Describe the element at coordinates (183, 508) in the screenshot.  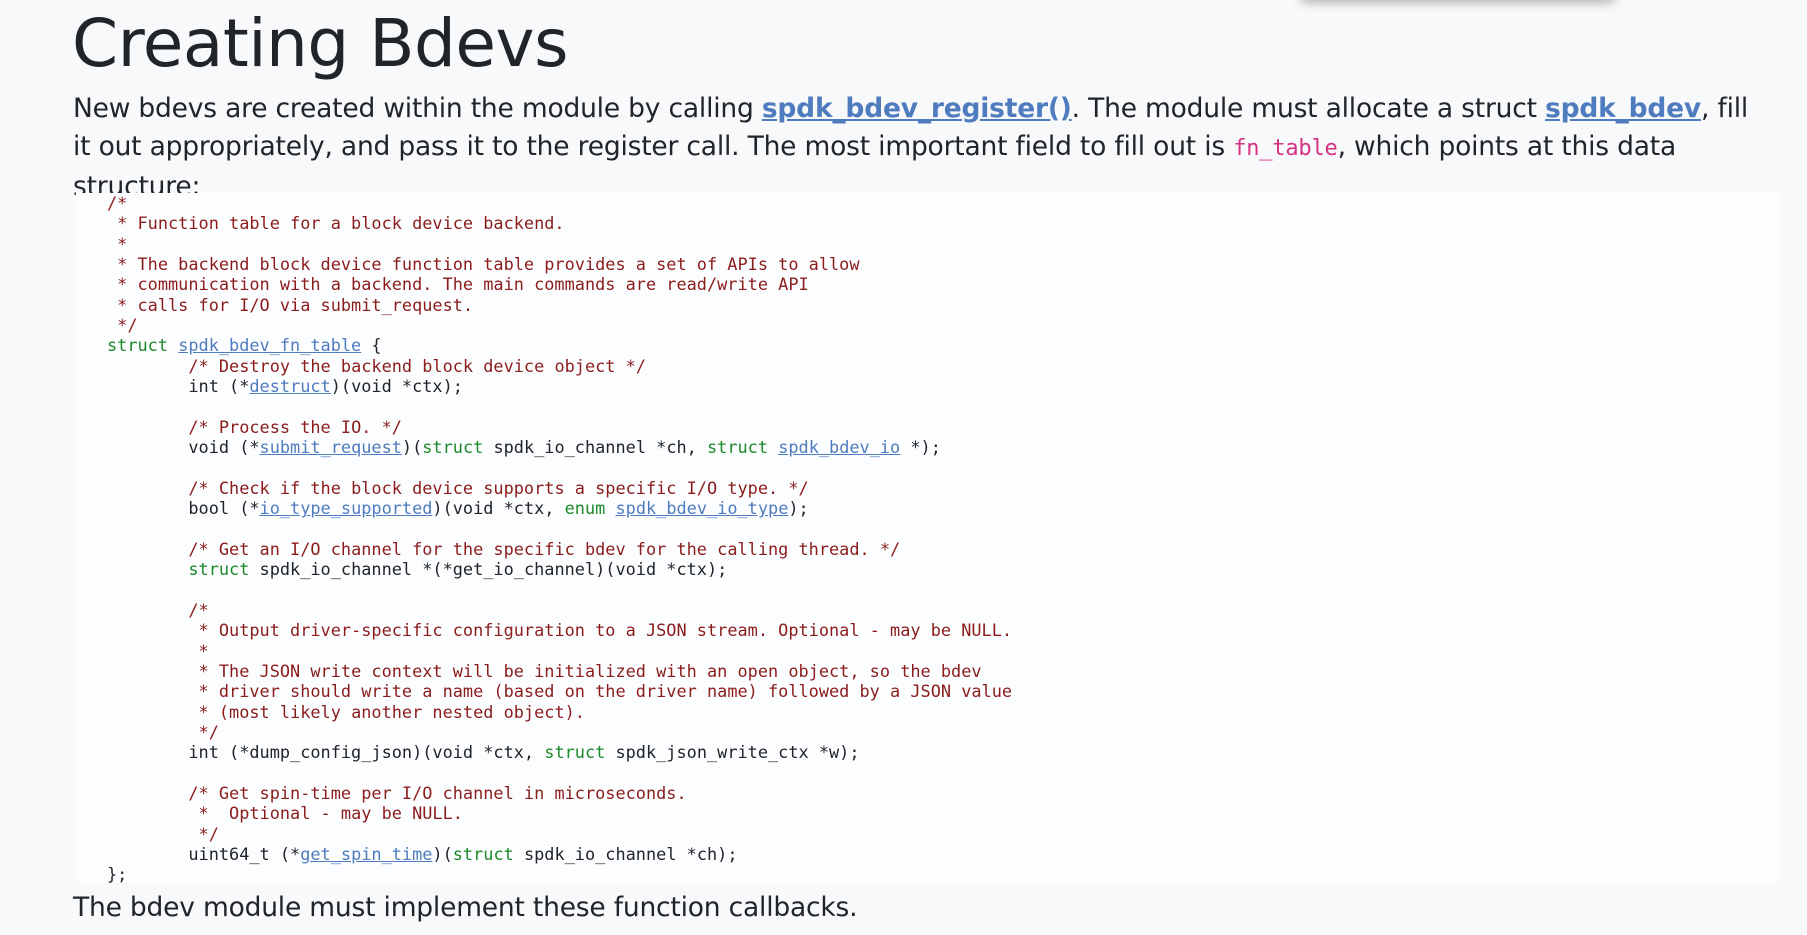
I see `code-text: bool (*` at that location.